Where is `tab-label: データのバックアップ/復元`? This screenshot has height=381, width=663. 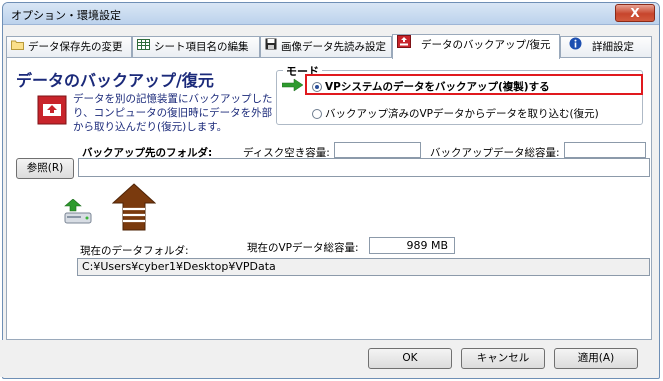
tab-label: データのバックアップ/復元 is located at coordinates (486, 45).